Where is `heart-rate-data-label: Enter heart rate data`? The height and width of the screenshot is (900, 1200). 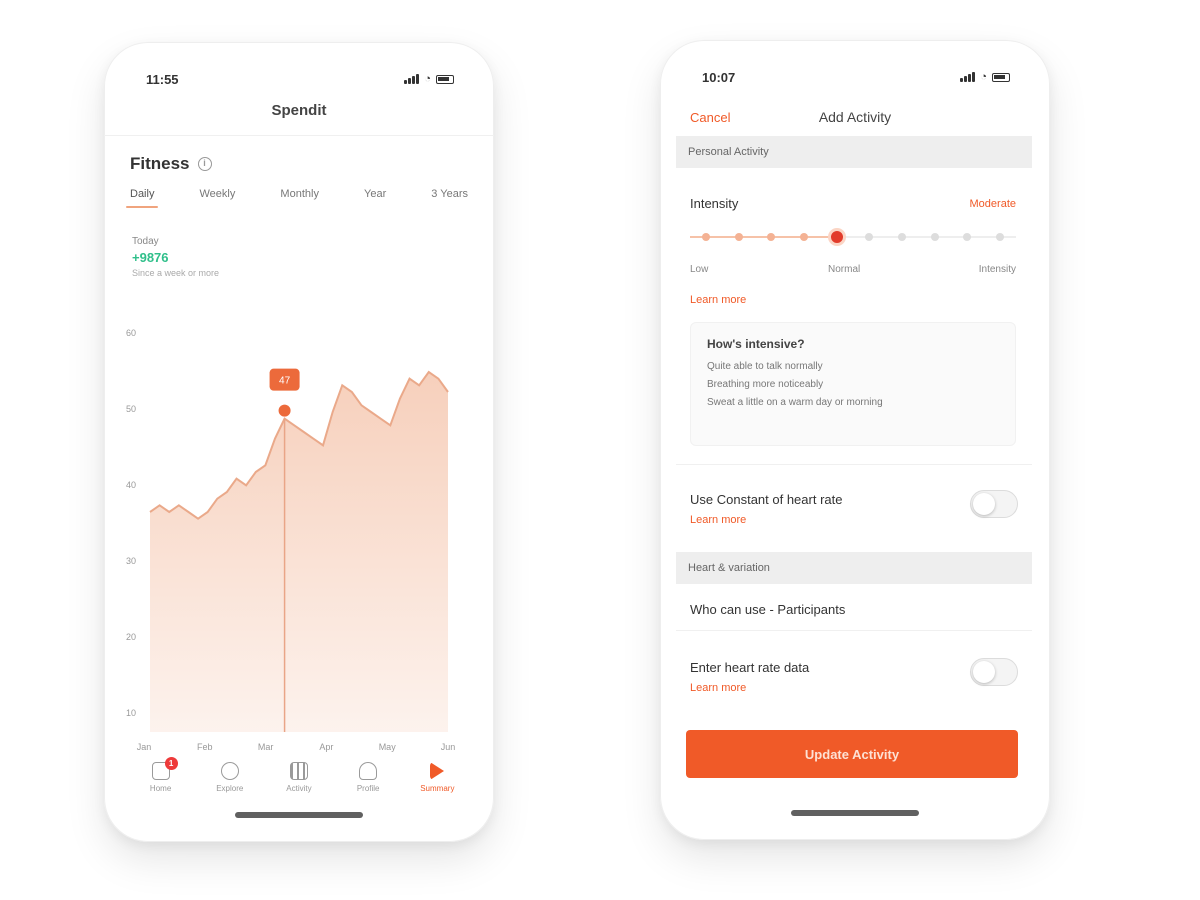
heart-rate-data-label: Enter heart rate data is located at coordinates (750, 667).